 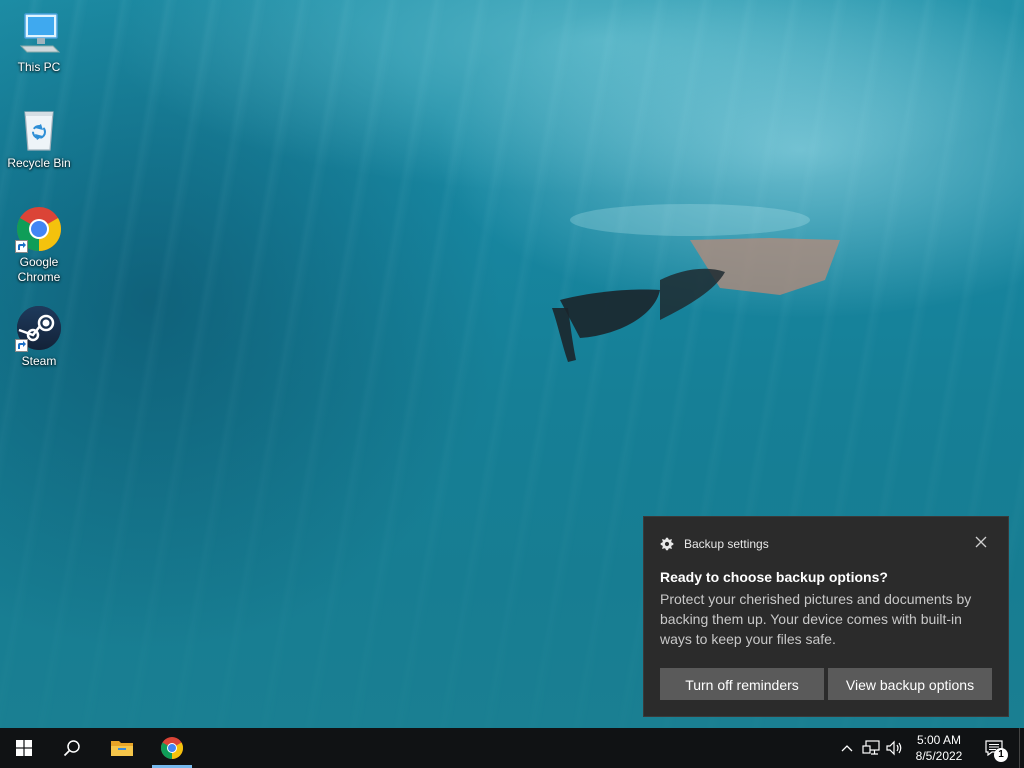 I want to click on turn-off-reminders-button: Turn off reminders, so click(x=742, y=684).